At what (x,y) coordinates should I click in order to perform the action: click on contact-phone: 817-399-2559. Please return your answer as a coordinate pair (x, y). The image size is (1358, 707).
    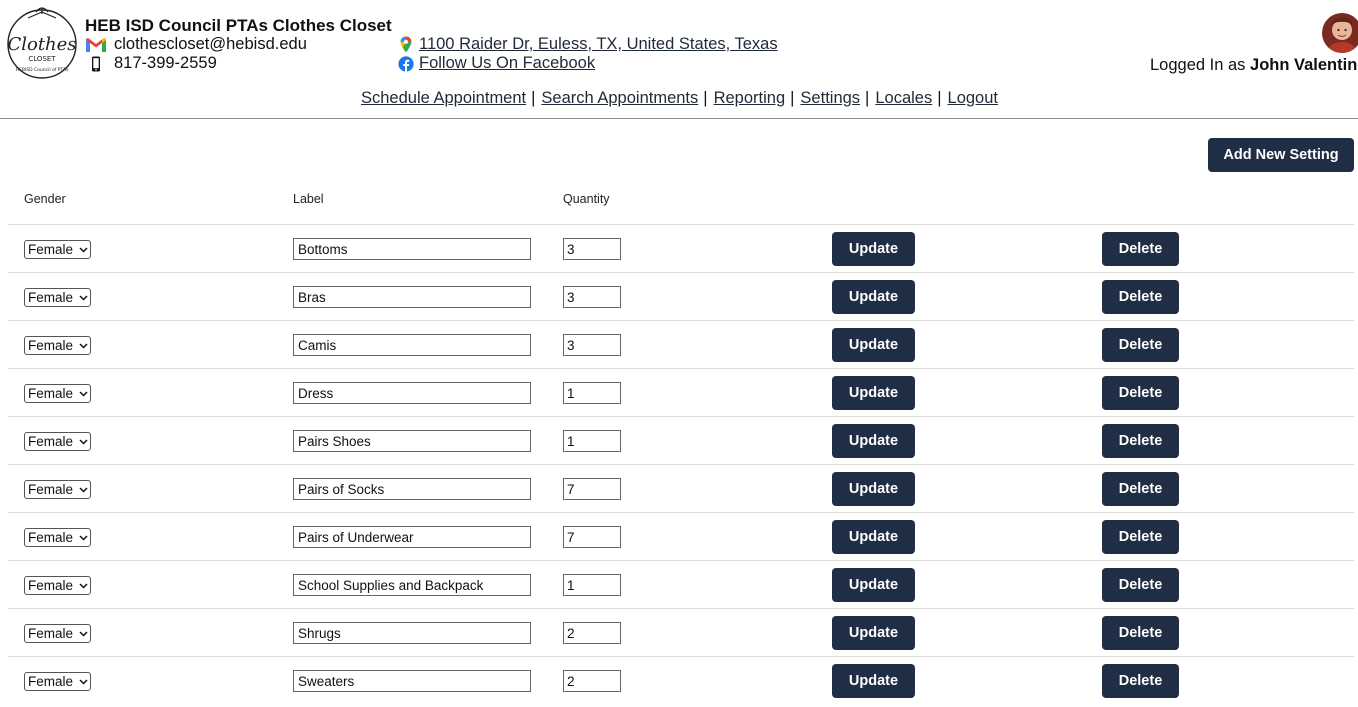
    Looking at the image, I should click on (151, 63).